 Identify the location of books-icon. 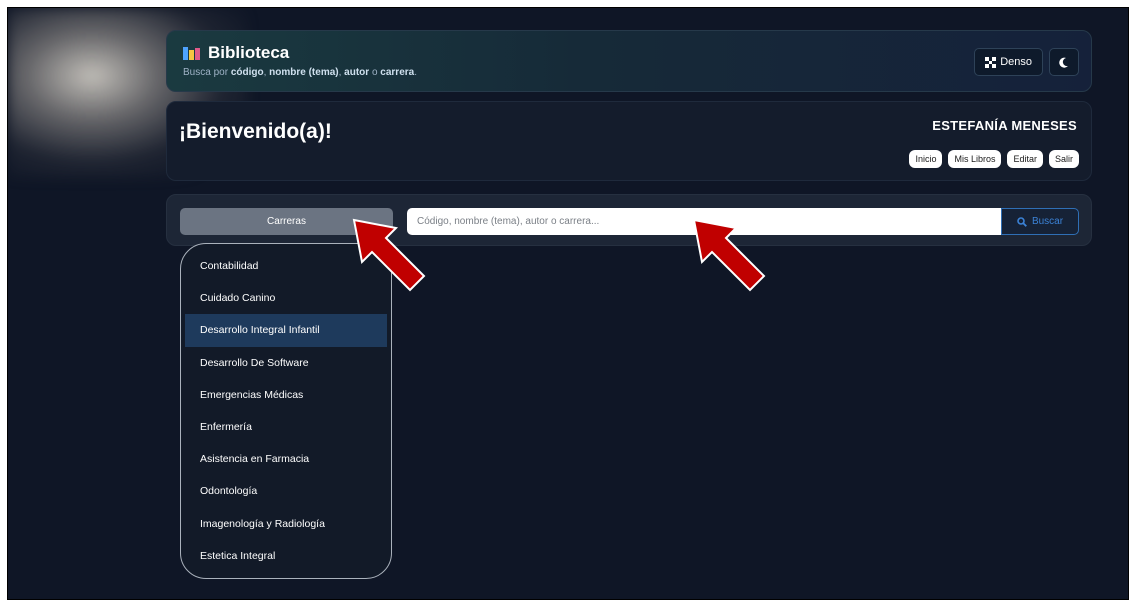
(191, 53).